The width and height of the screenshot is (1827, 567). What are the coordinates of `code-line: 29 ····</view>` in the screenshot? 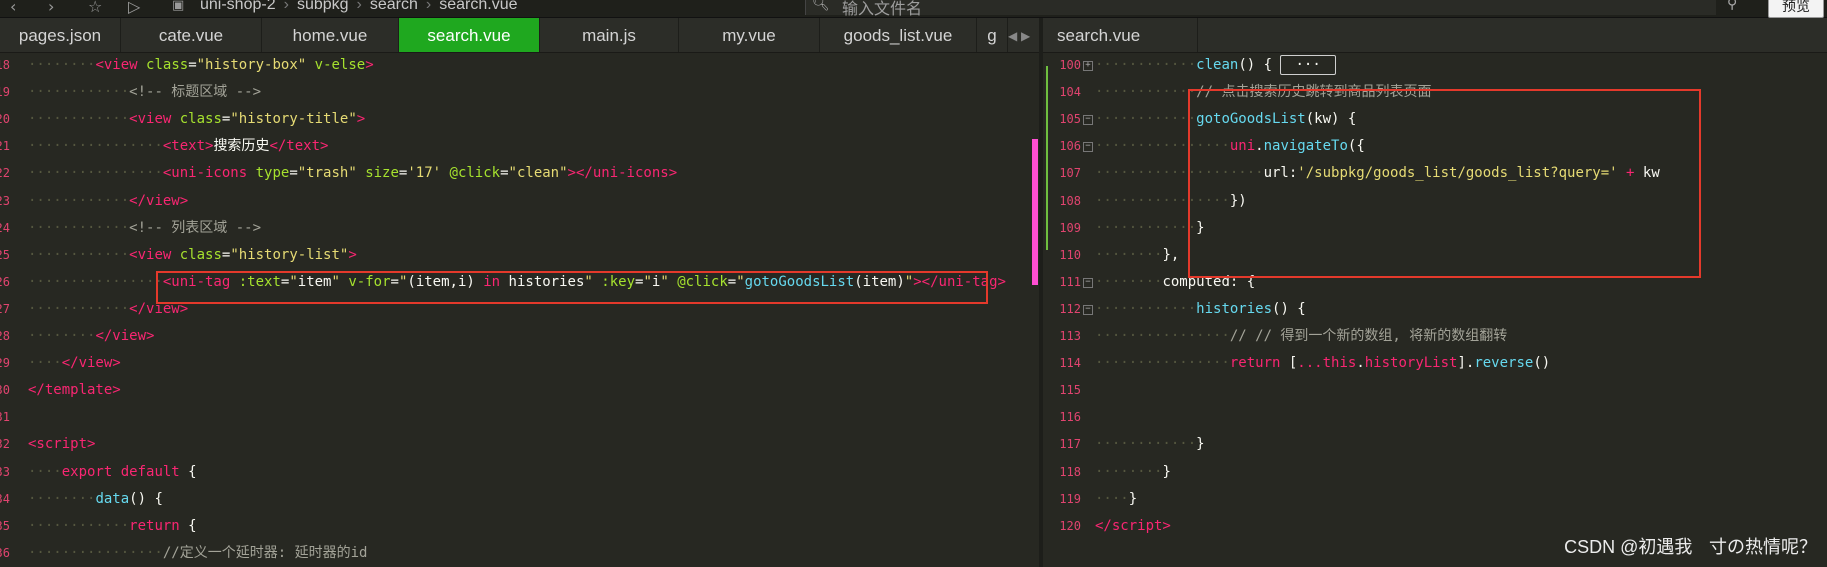 It's located at (516, 363).